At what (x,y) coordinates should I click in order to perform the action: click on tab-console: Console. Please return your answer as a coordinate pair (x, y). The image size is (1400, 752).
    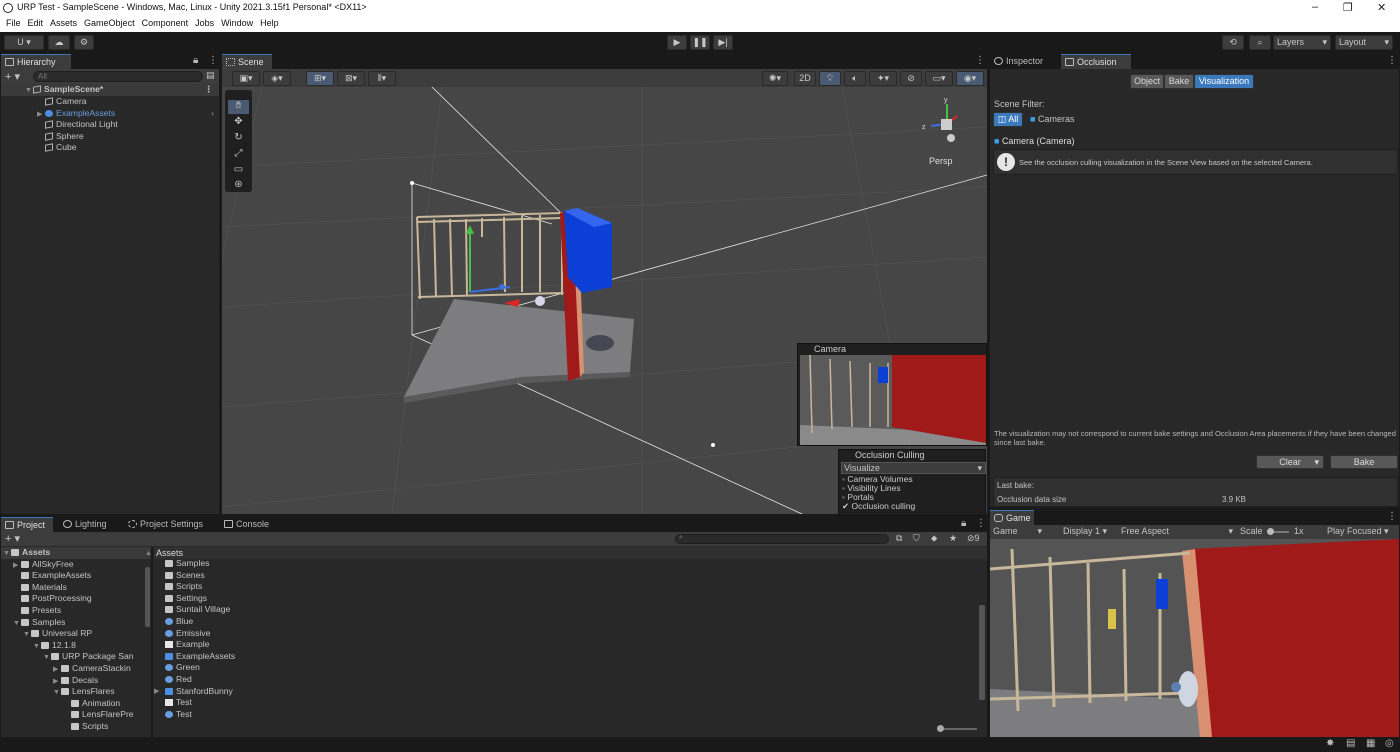
    Looking at the image, I should click on (248, 524).